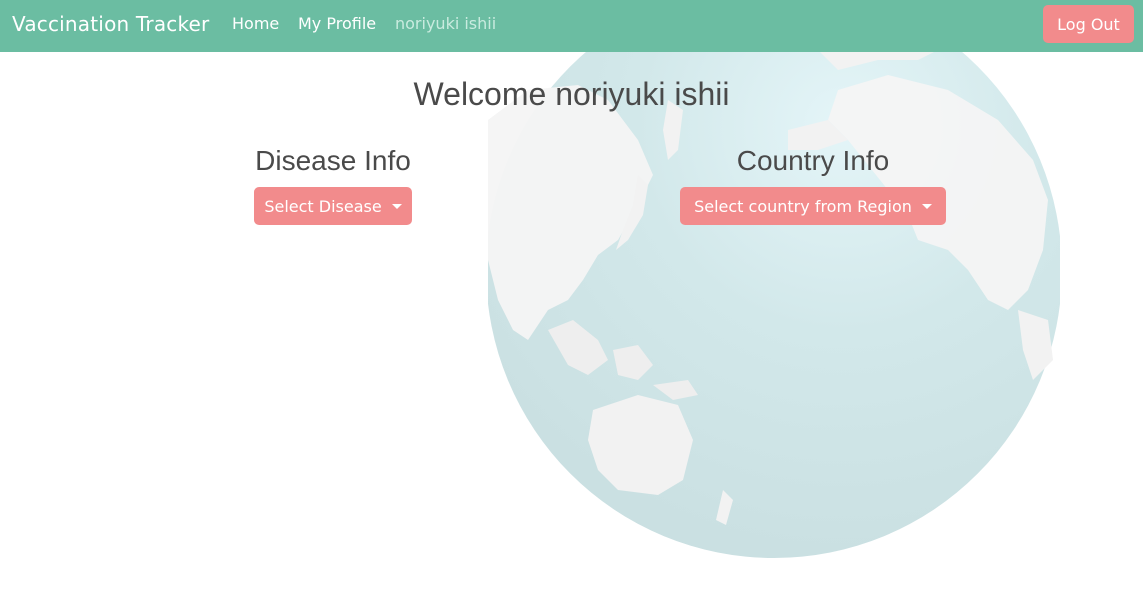 Image resolution: width=1143 pixels, height=613 pixels. What do you see at coordinates (110, 24) in the screenshot?
I see `brand-link: Vaccination Tracker` at bounding box center [110, 24].